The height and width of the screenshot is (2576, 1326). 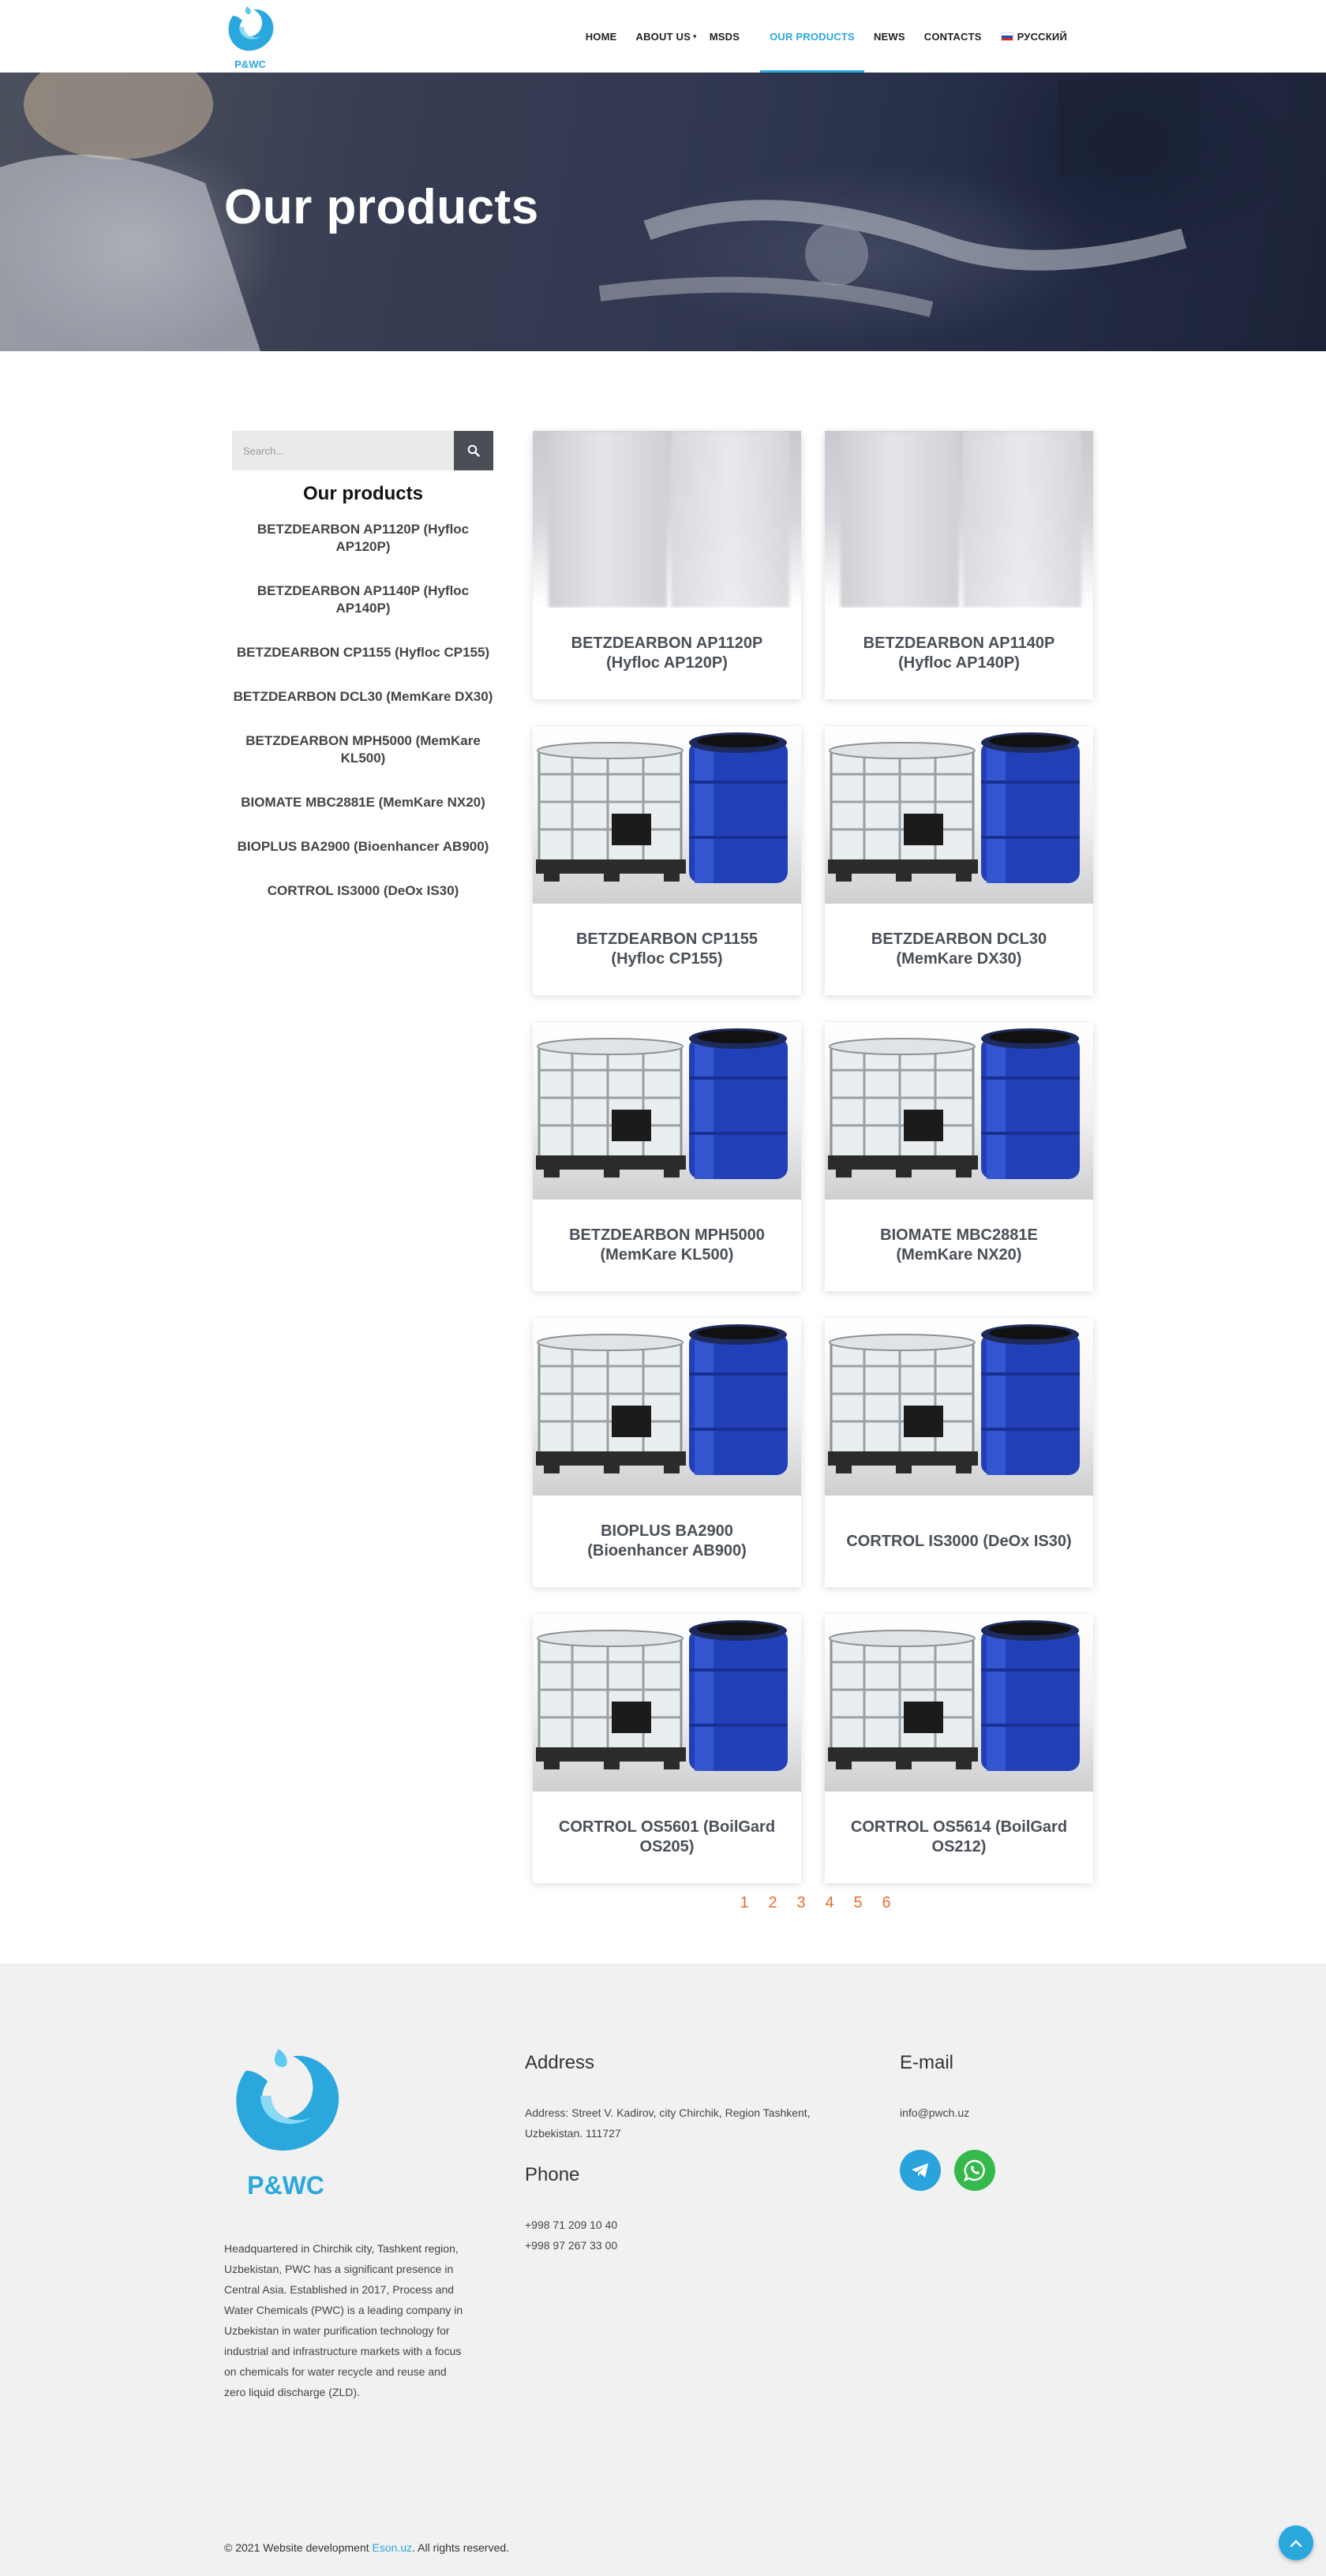 I want to click on footer-logo: P&WC, so click(x=285, y=2121).